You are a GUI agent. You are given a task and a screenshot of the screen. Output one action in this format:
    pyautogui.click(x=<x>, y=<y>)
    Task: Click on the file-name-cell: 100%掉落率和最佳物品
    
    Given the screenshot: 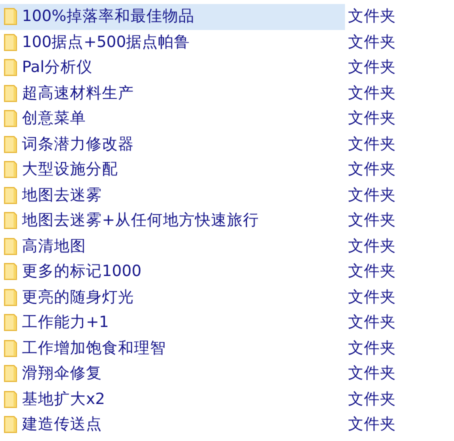 What is the action you would take?
    pyautogui.click(x=172, y=17)
    